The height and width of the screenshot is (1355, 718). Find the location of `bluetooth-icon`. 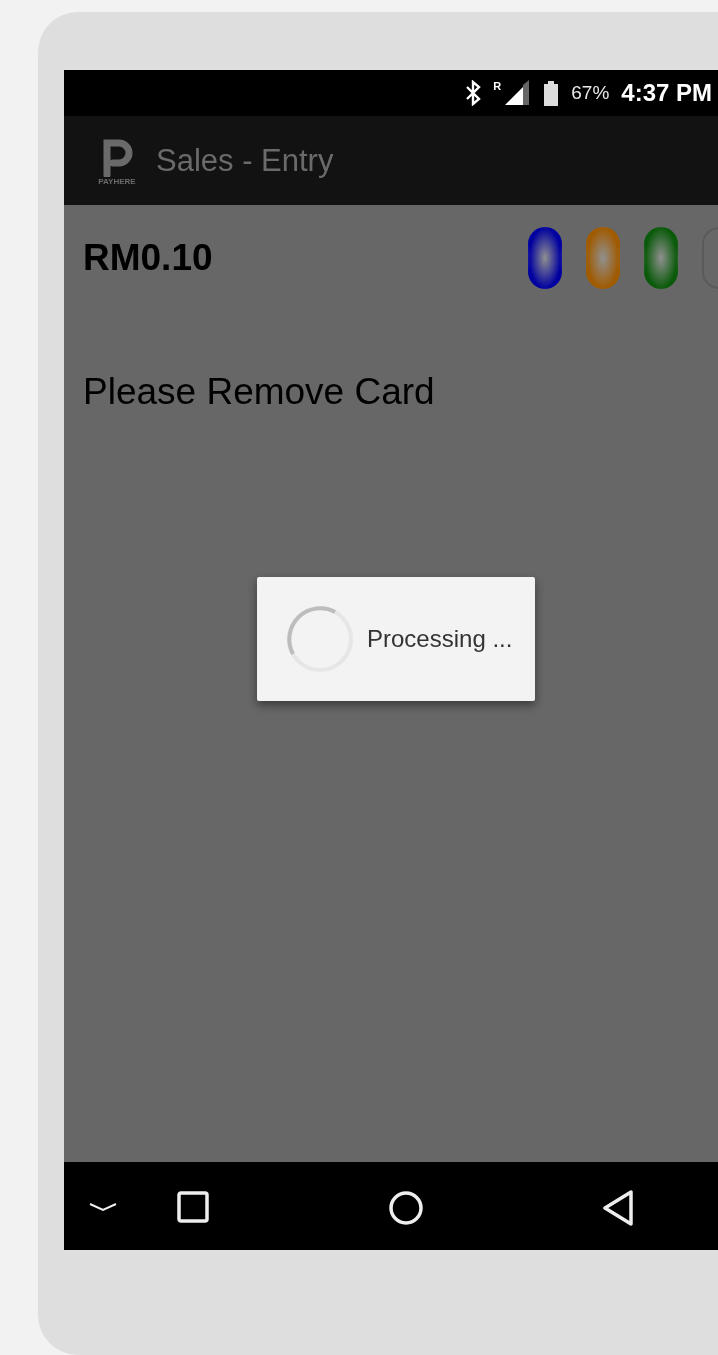

bluetooth-icon is located at coordinates (473, 93).